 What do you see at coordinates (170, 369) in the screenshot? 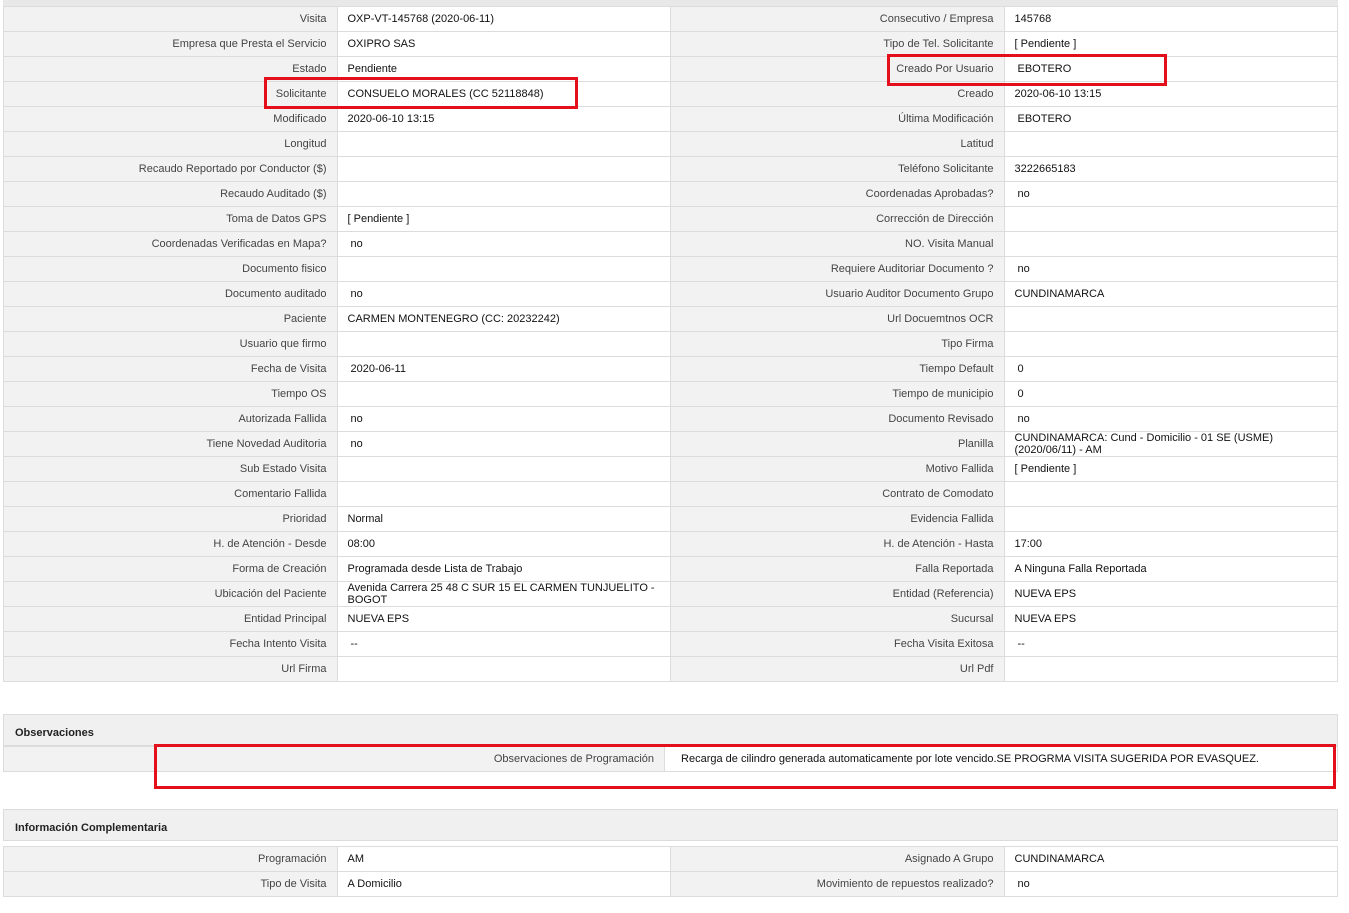
I see `fecha-de-visita-label: Fecha de Visita` at bounding box center [170, 369].